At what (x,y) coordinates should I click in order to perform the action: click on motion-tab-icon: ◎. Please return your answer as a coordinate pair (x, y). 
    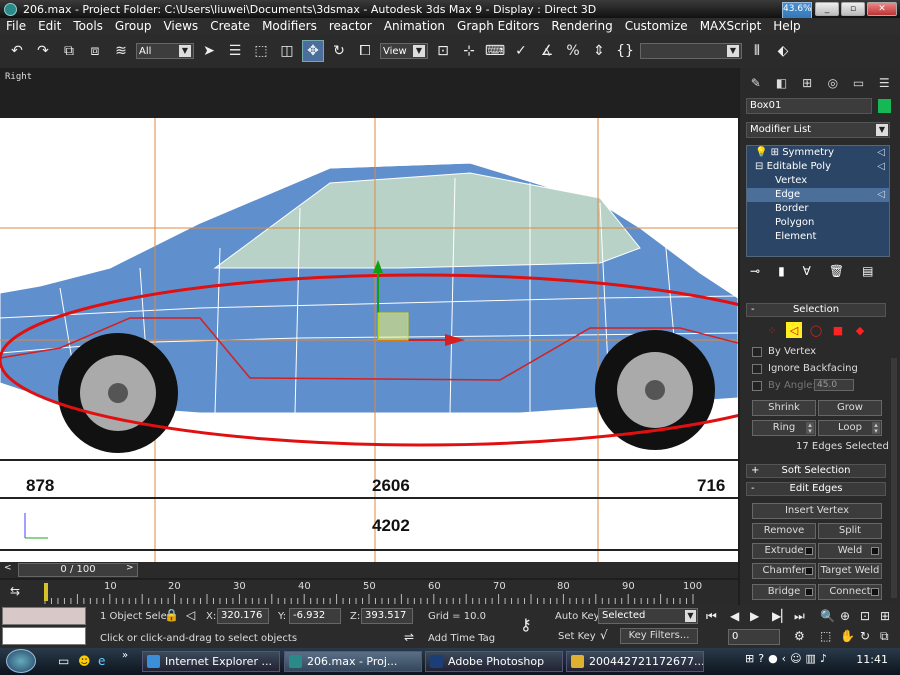
    Looking at the image, I should click on (833, 83).